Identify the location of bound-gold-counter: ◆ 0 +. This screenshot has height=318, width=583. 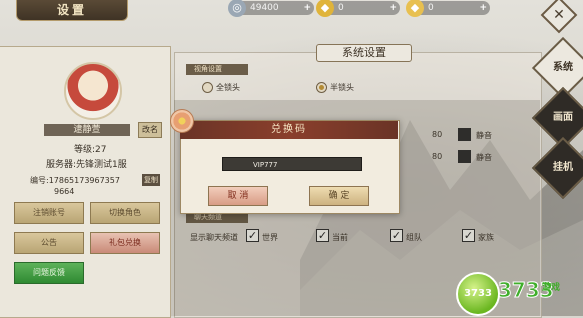
(448, 8).